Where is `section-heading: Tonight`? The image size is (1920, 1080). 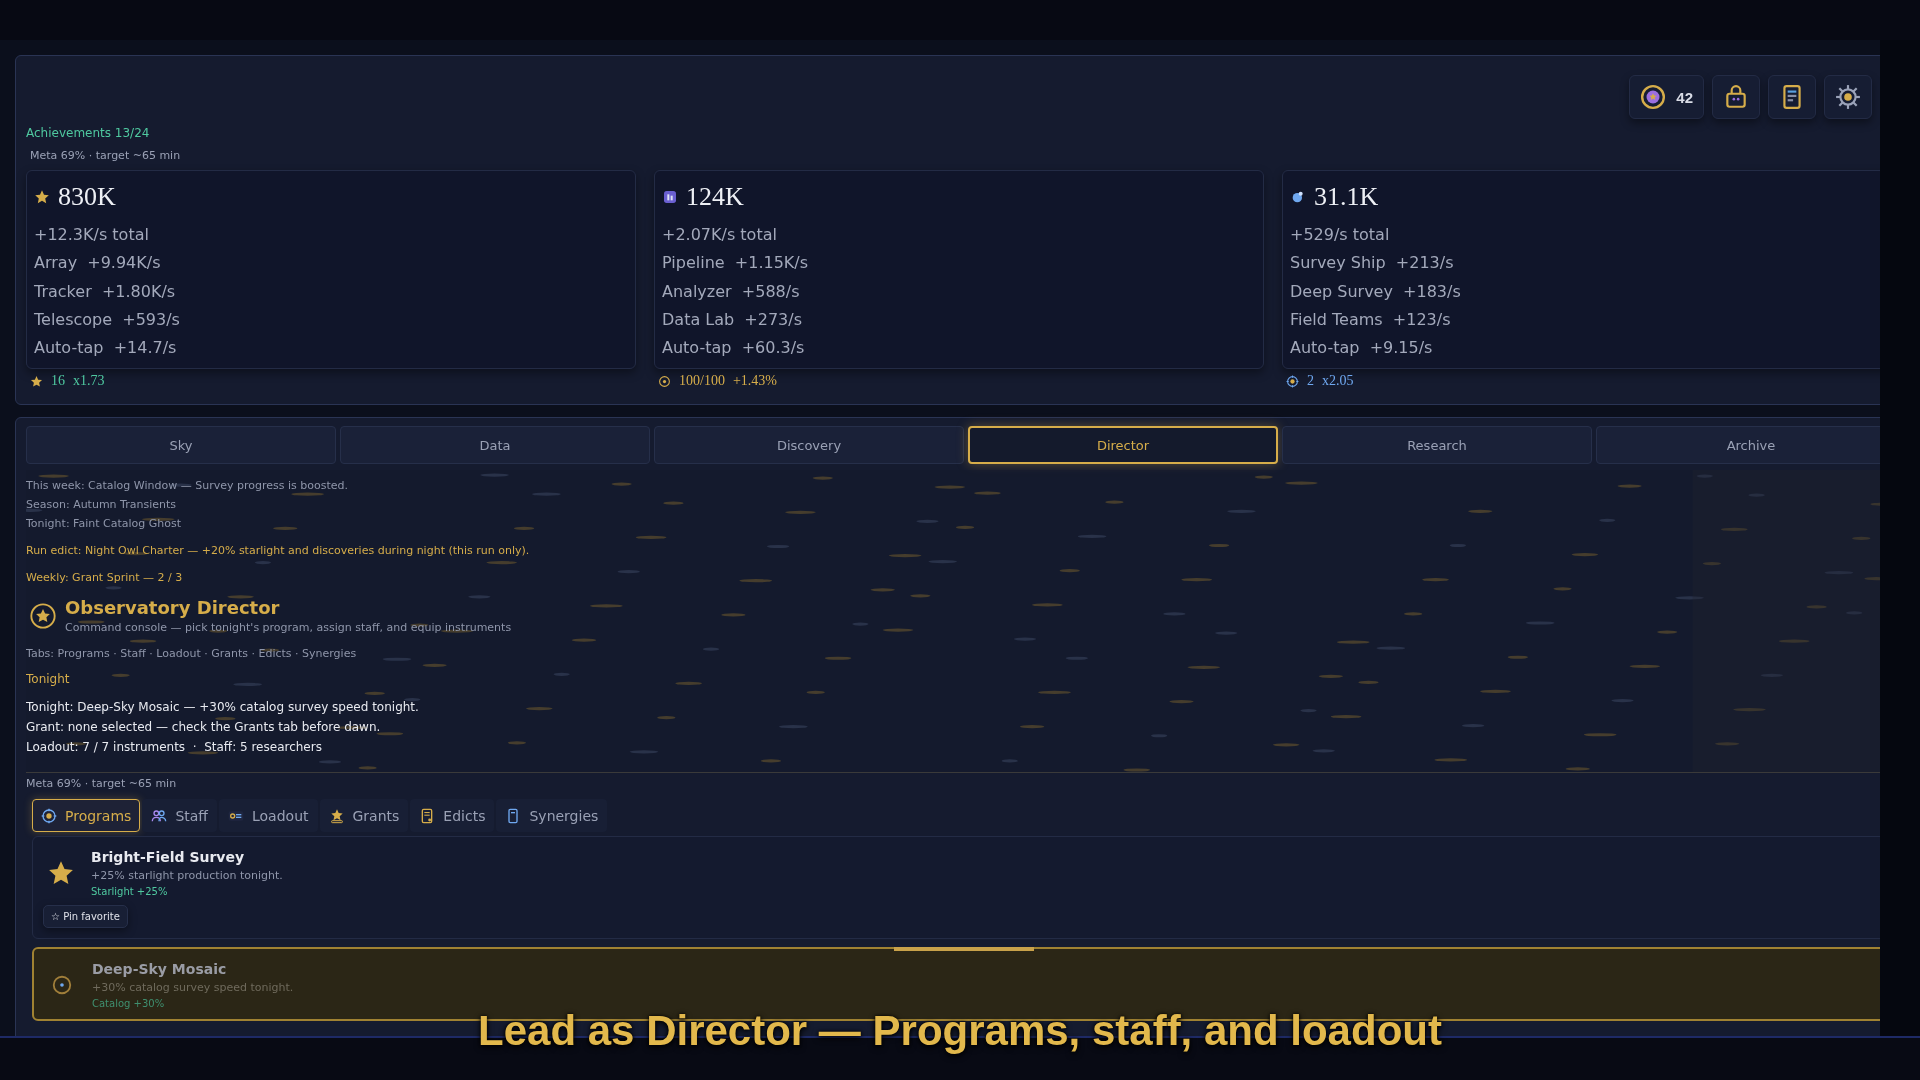
section-heading: Tonight is located at coordinates (48, 679).